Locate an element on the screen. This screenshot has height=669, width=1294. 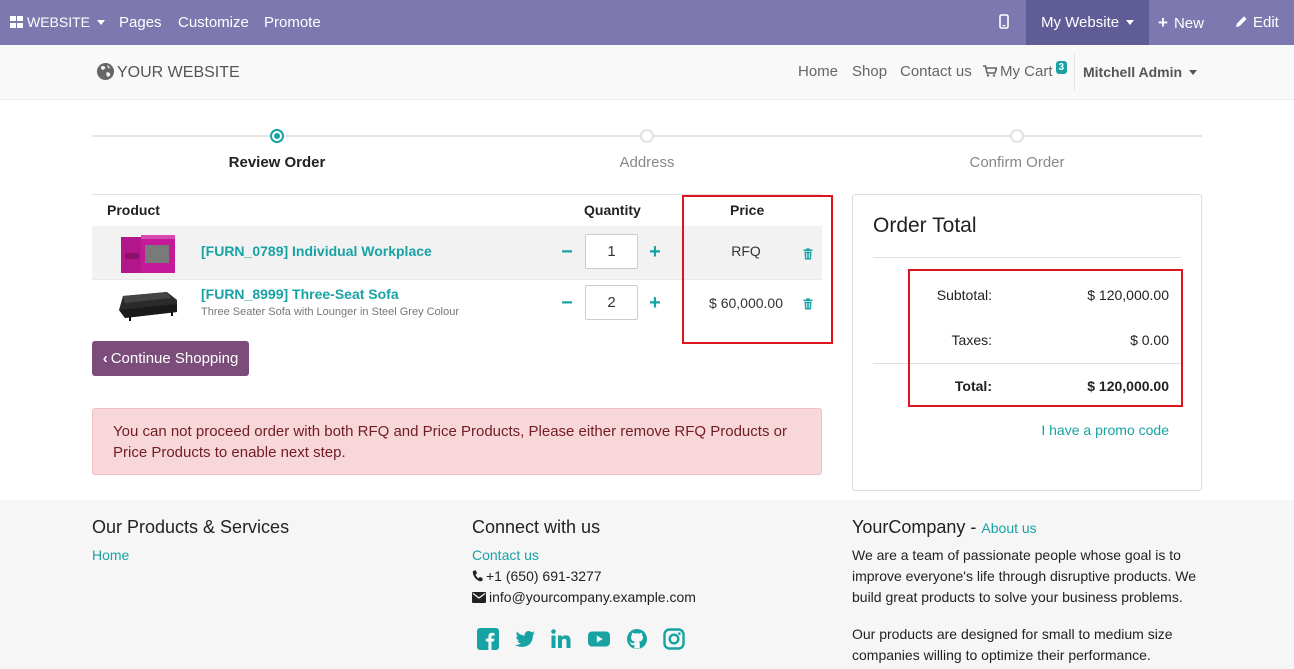
site-logo: YOUR WEBSITE is located at coordinates (168, 72).